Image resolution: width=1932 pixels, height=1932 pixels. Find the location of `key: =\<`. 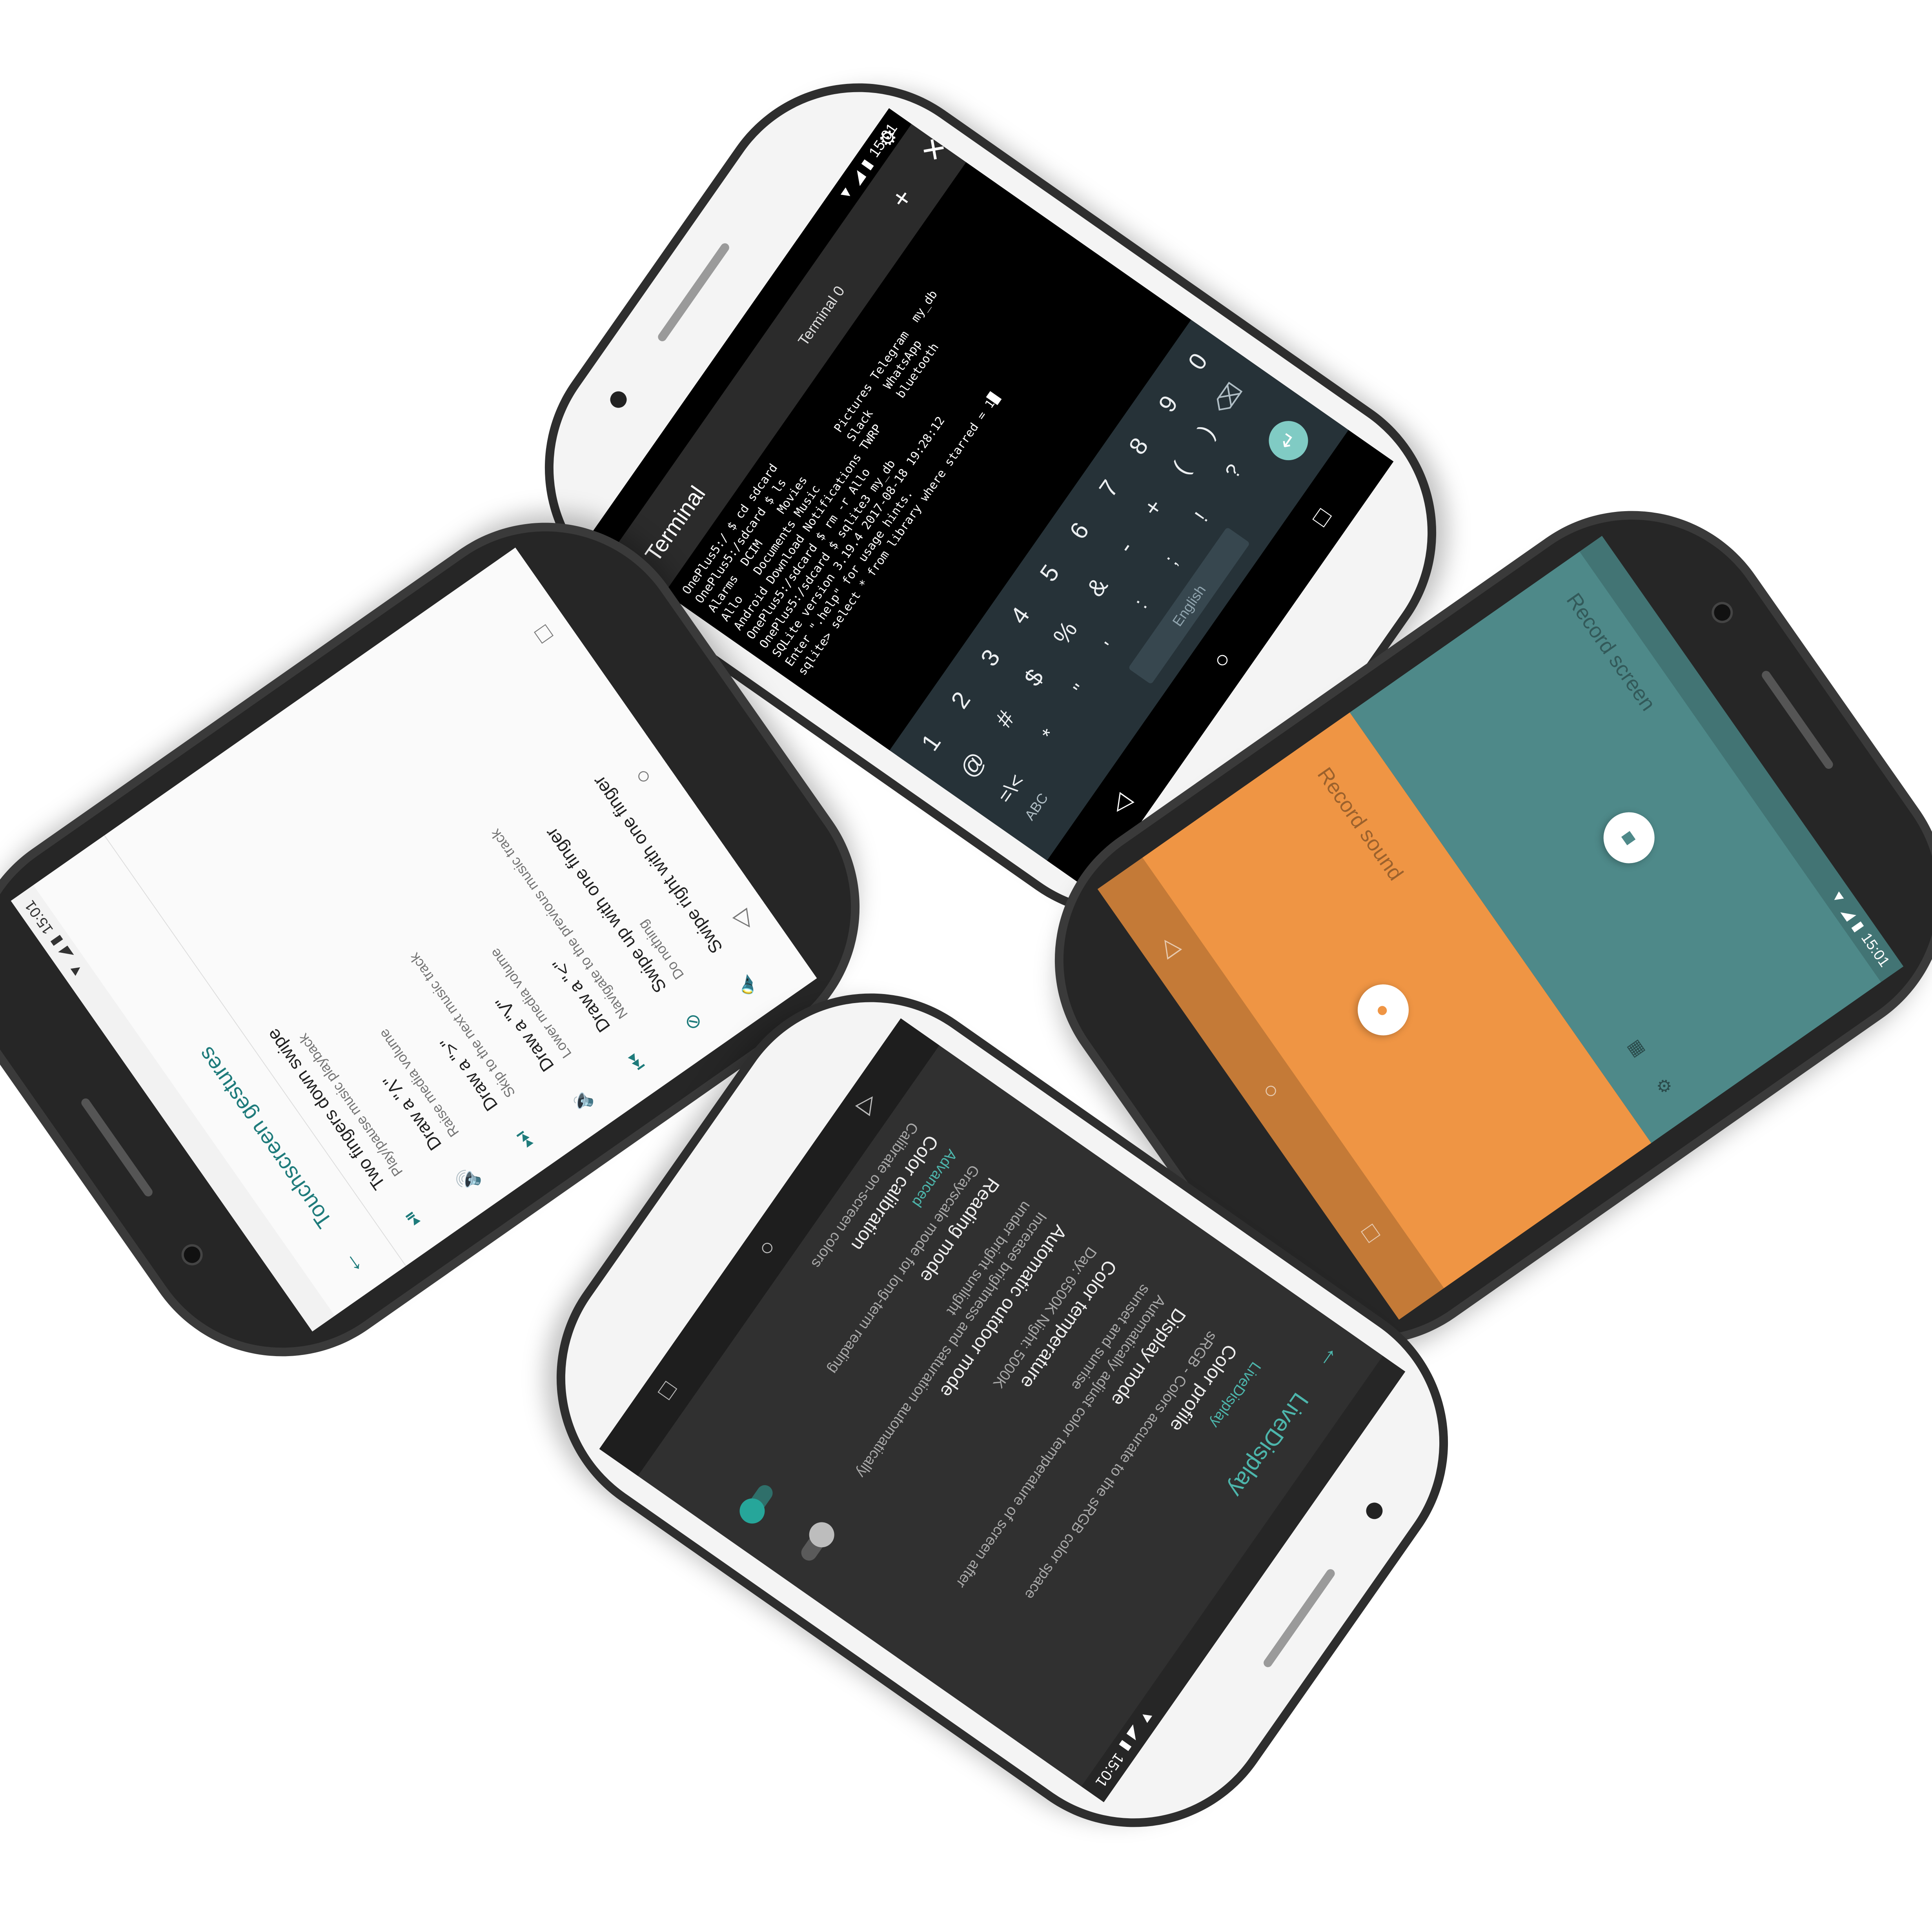

key: =\< is located at coordinates (1011, 789).